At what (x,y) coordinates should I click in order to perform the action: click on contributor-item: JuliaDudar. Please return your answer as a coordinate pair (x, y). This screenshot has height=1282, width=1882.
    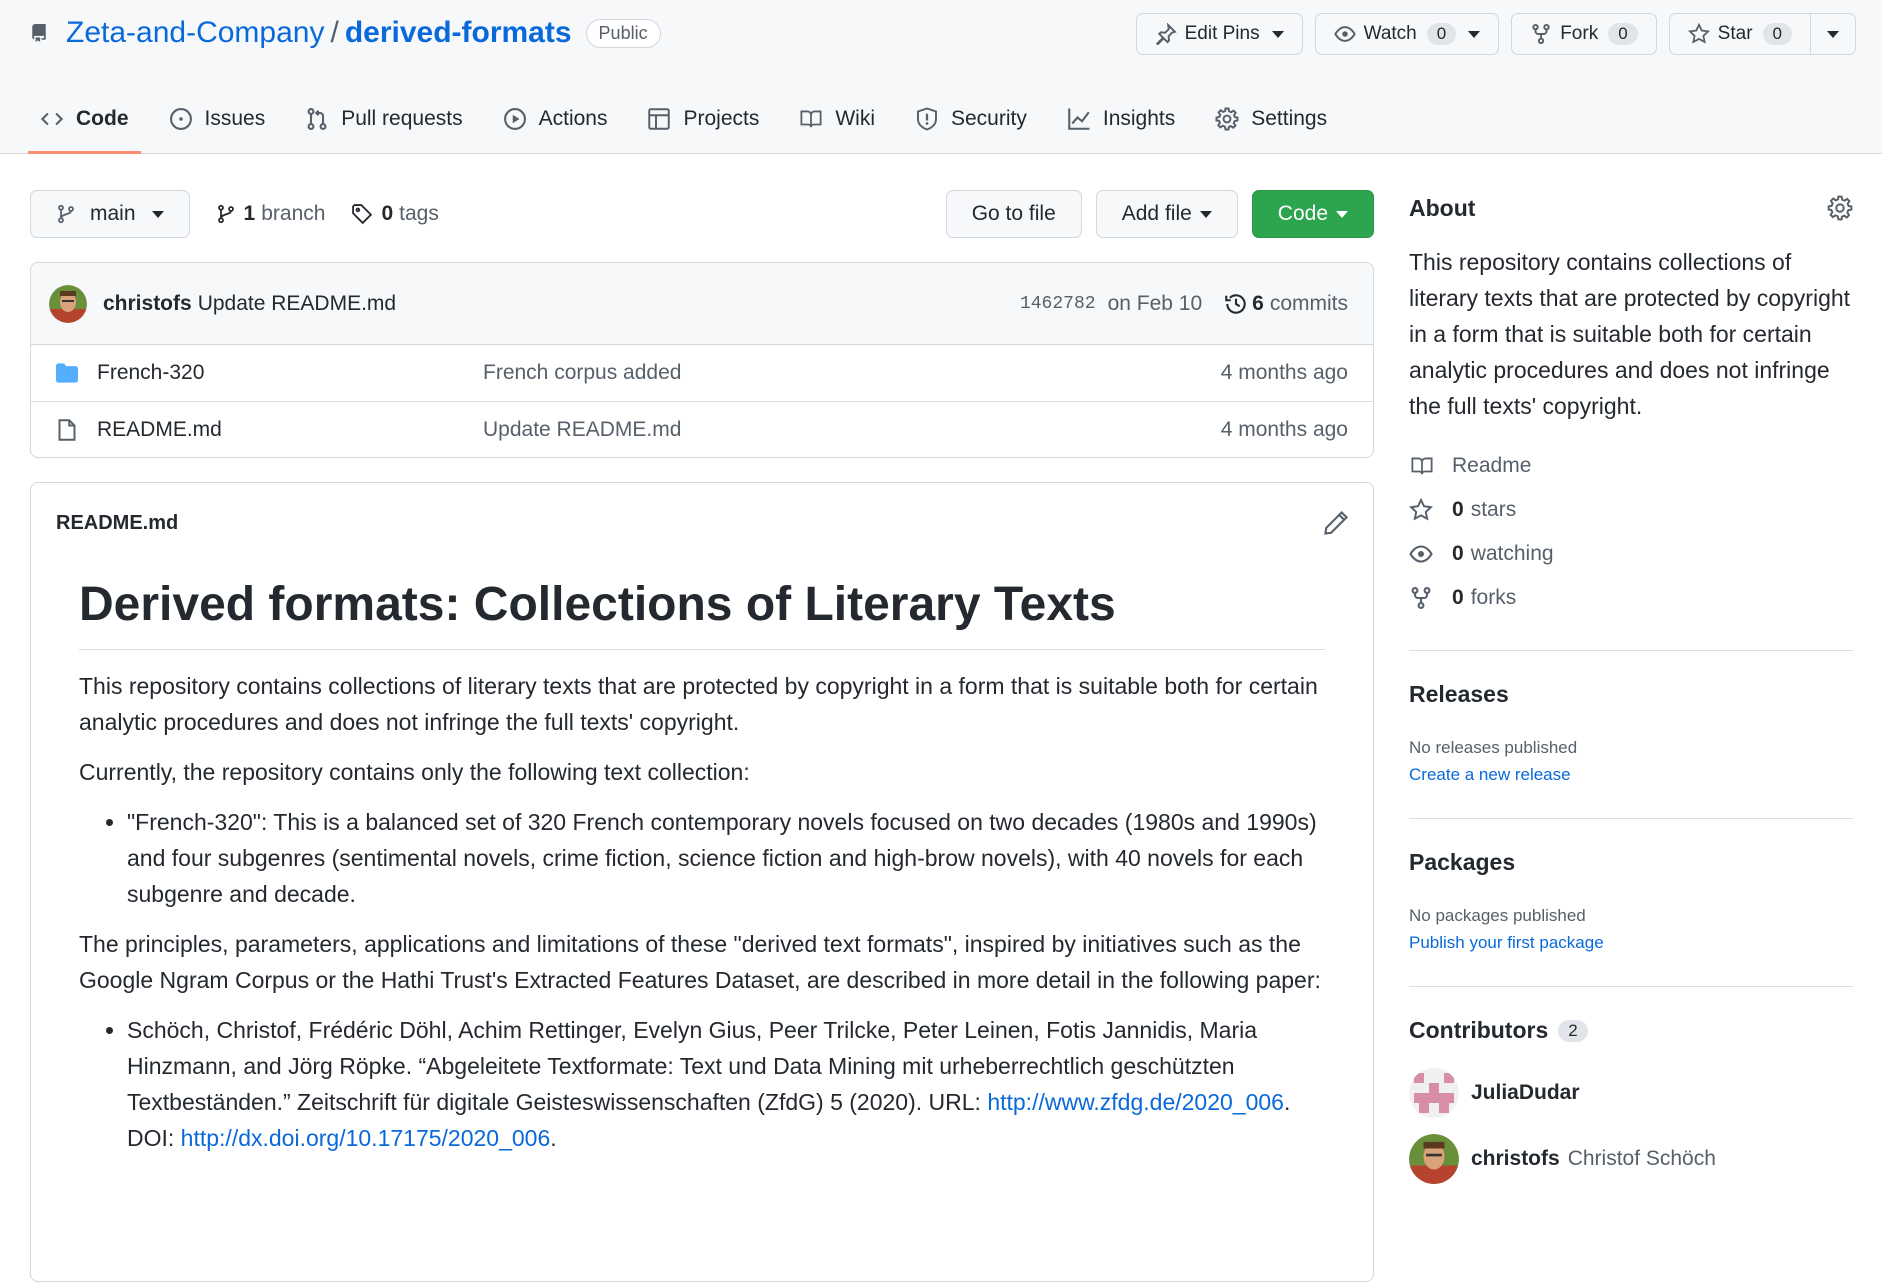
    Looking at the image, I should click on (1631, 1093).